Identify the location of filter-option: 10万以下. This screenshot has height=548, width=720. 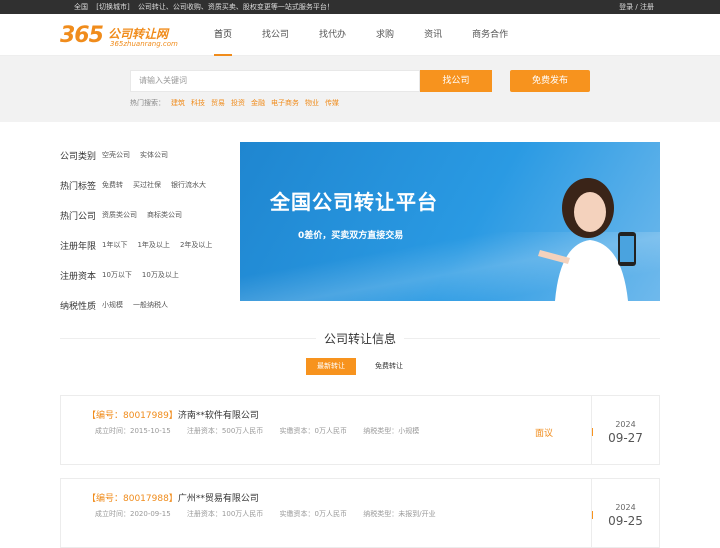
(117, 275).